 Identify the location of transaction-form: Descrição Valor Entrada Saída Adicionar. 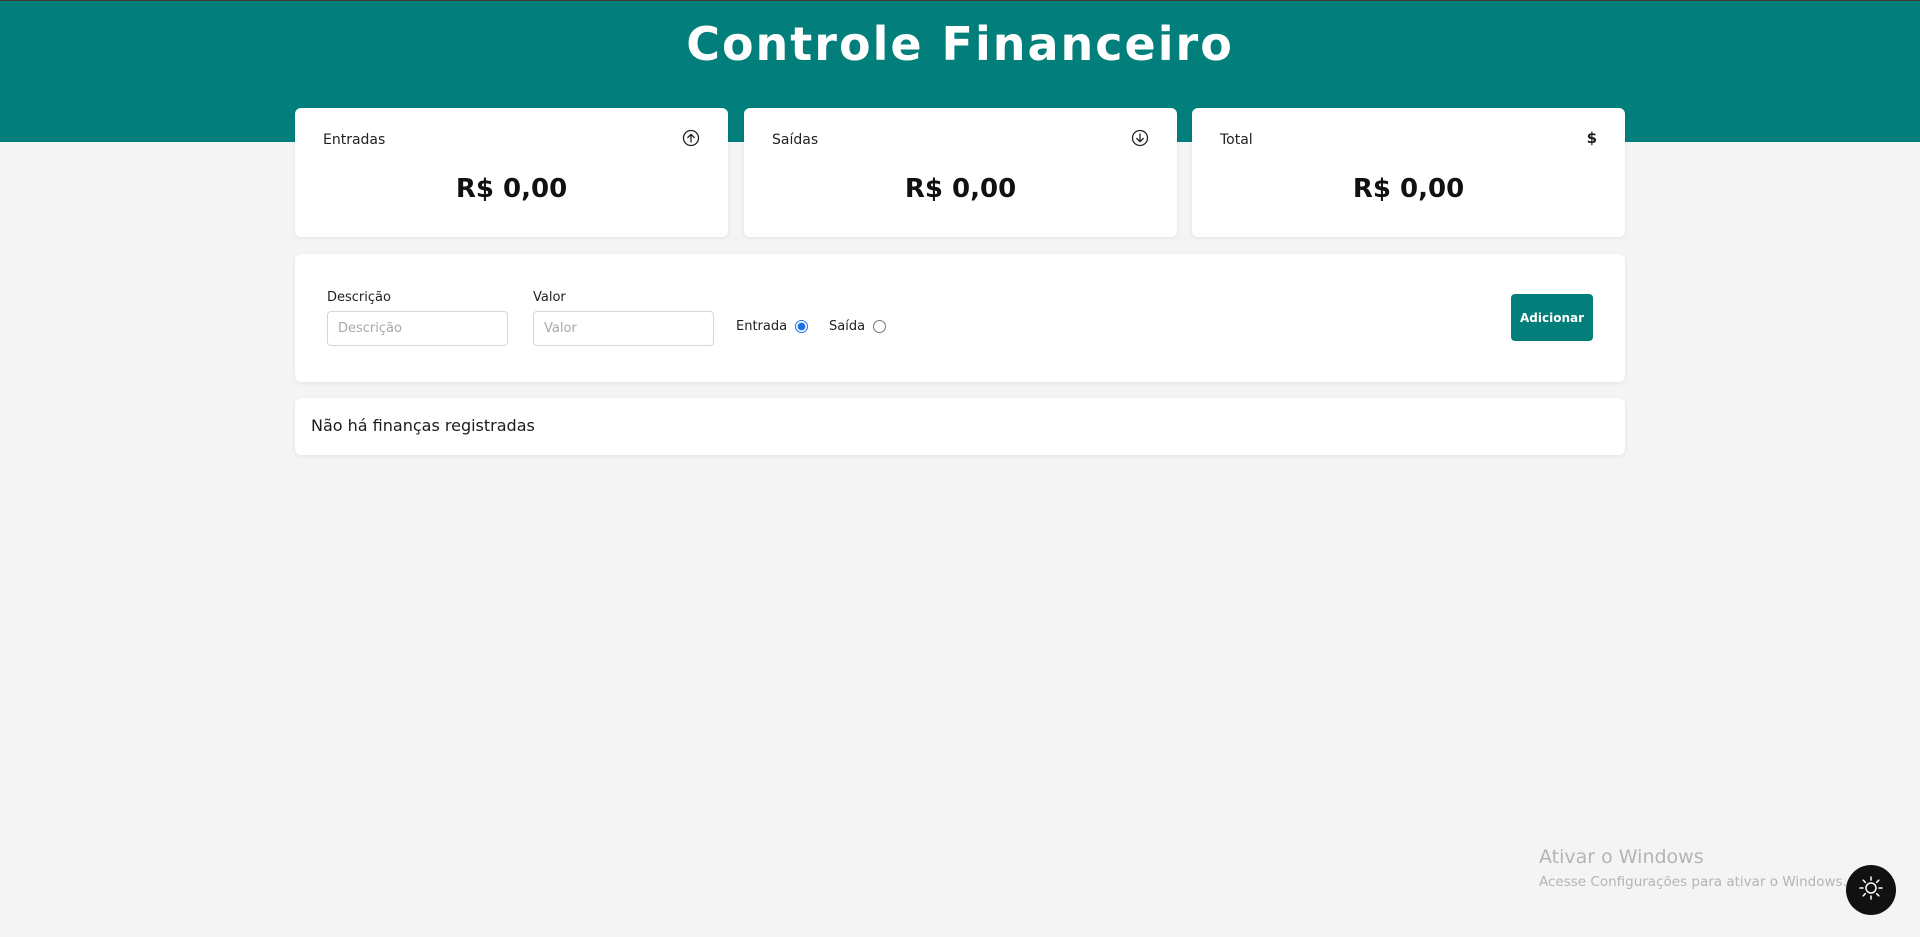
(960, 318).